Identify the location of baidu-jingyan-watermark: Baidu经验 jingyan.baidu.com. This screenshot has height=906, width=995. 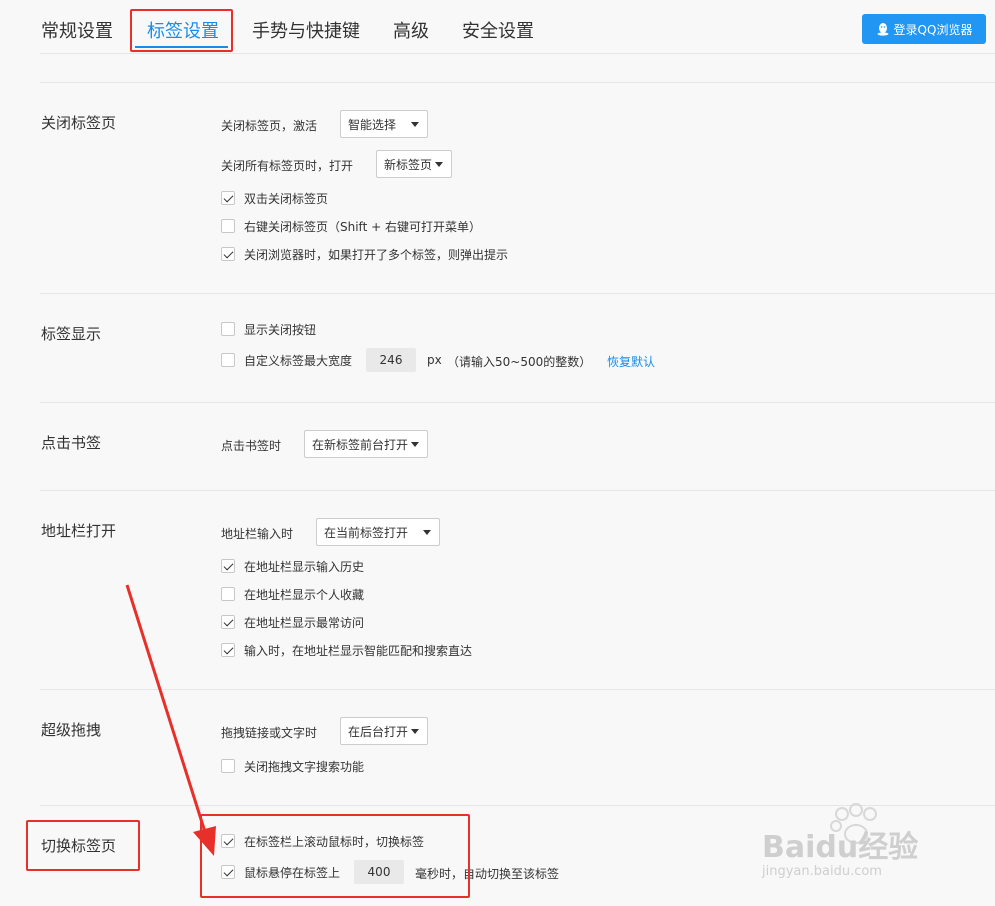
(860, 845).